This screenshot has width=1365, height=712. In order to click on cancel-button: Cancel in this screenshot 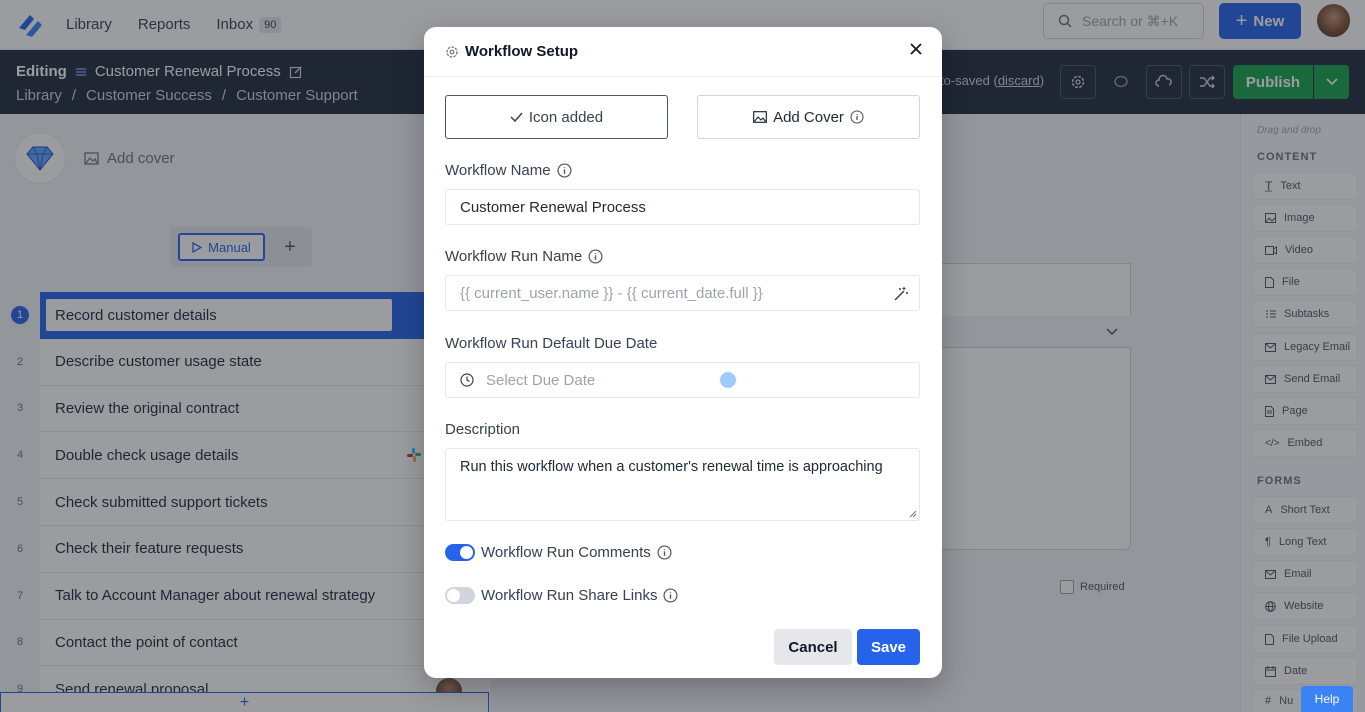, I will do `click(813, 647)`.